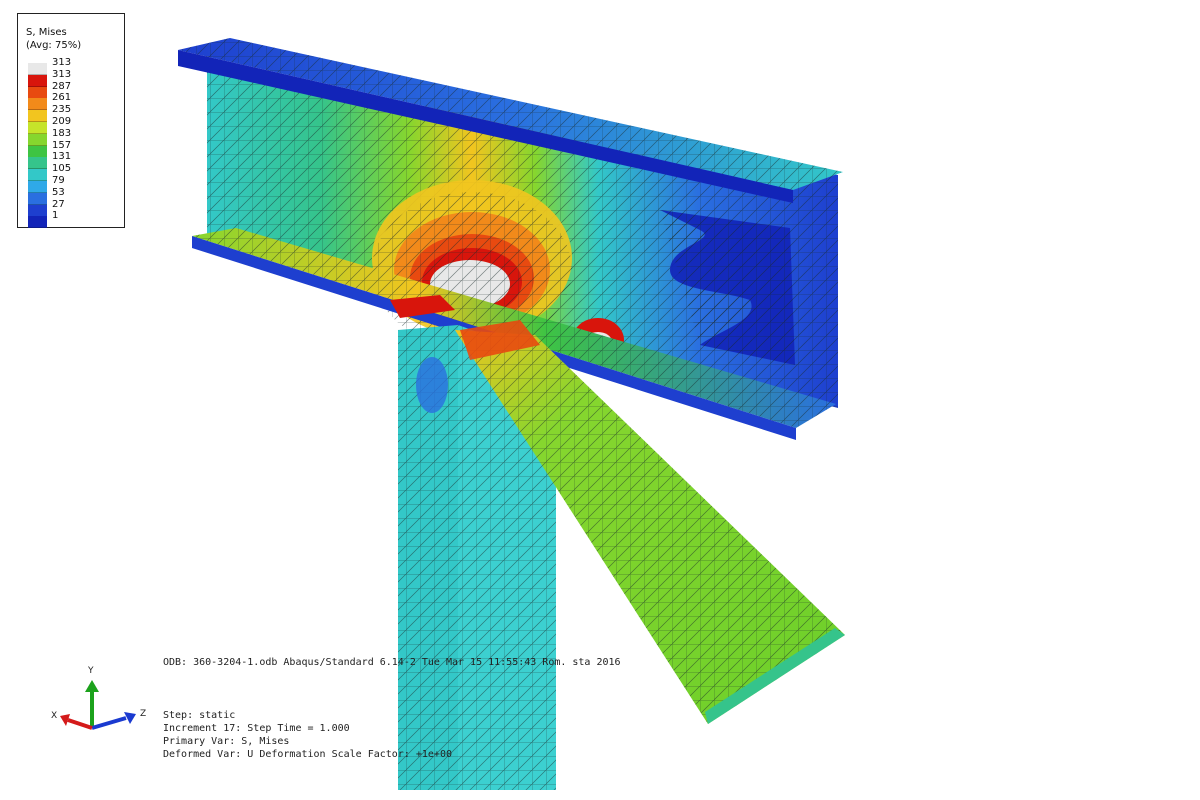 The height and width of the screenshot is (800, 1200). I want to click on primary-var-line: Primary Var: S, Mises, so click(226, 741).